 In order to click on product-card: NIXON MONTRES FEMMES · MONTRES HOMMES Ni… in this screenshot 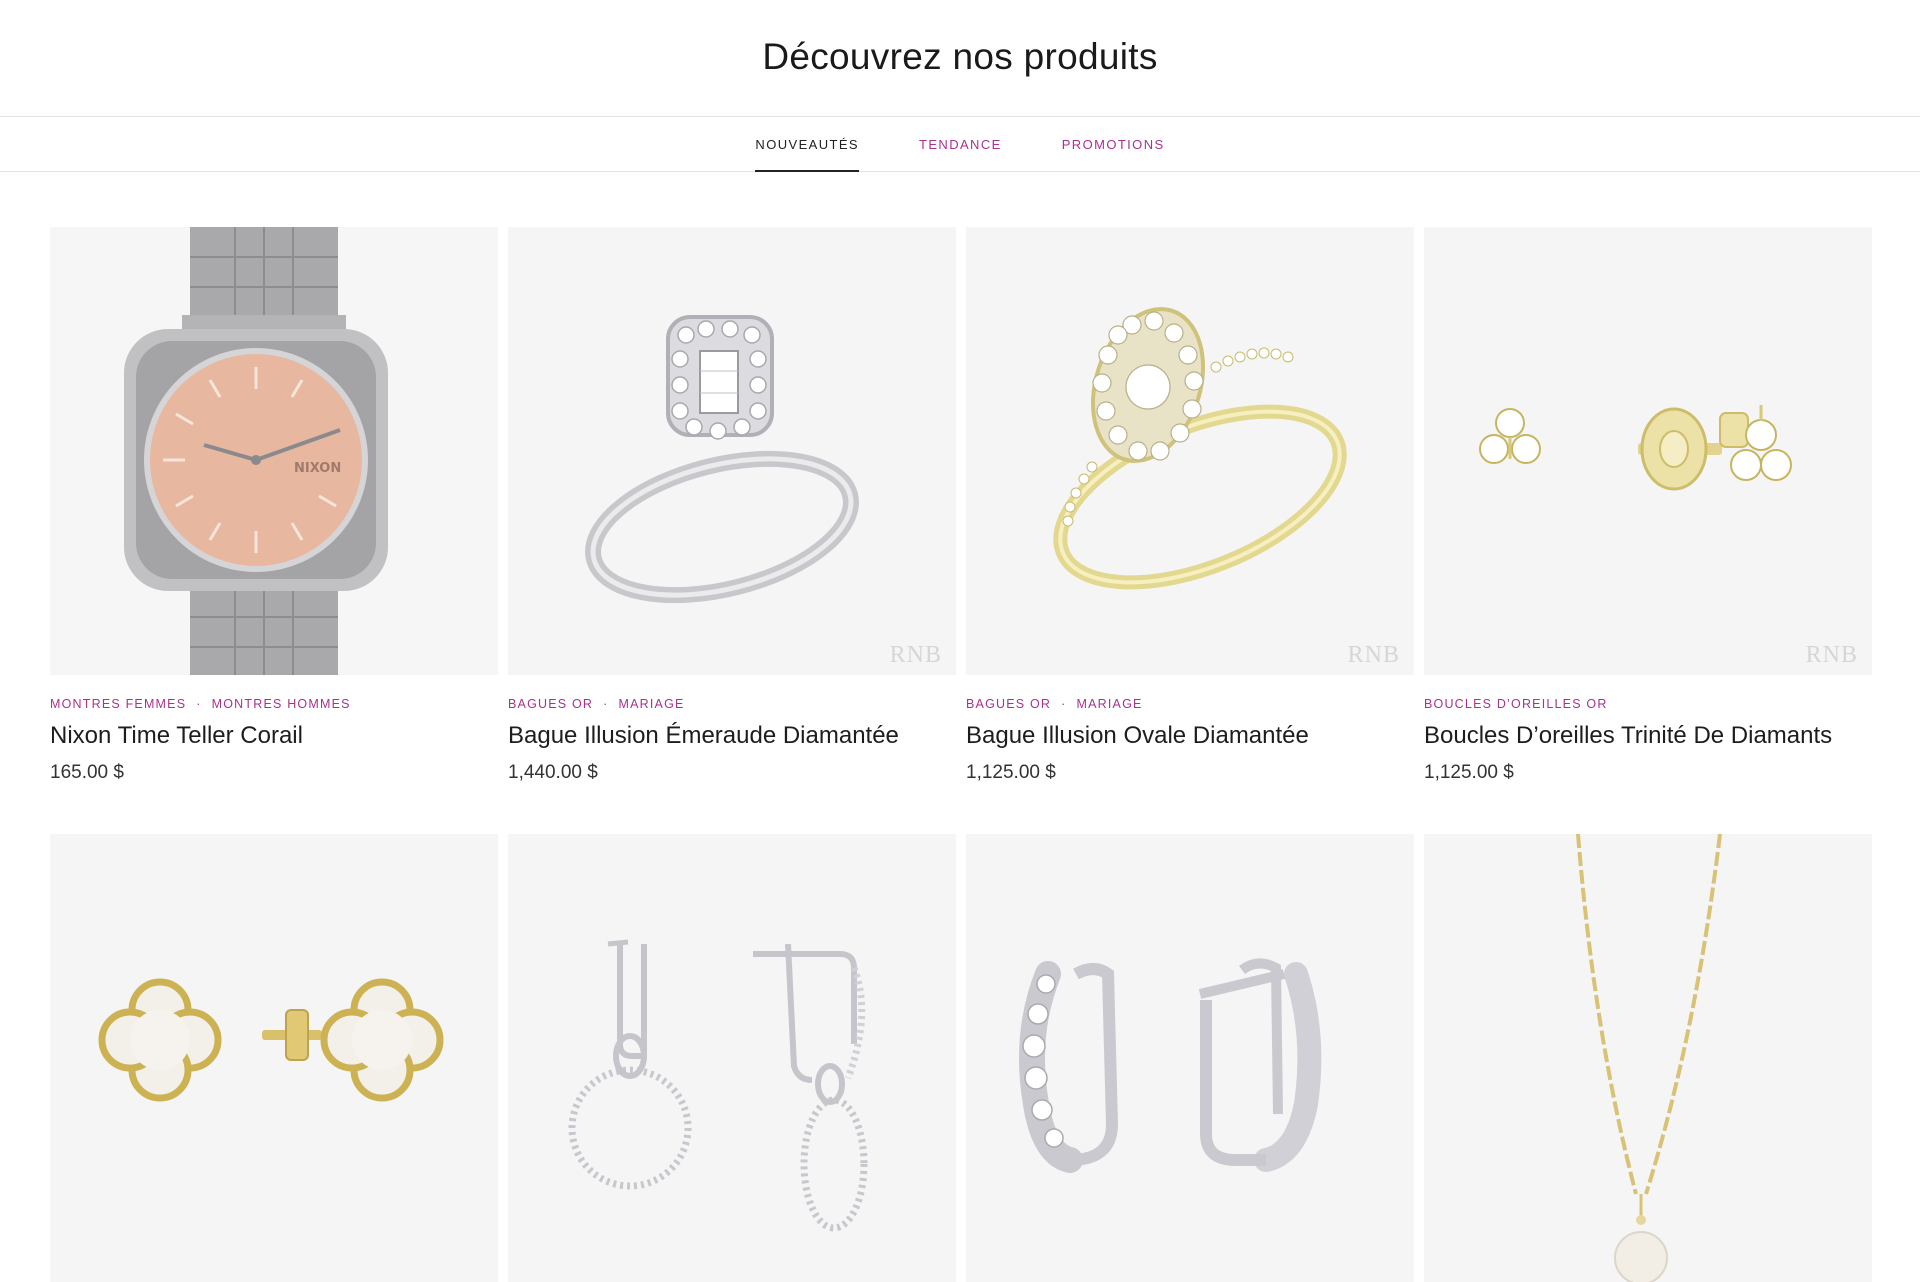, I will do `click(274, 505)`.